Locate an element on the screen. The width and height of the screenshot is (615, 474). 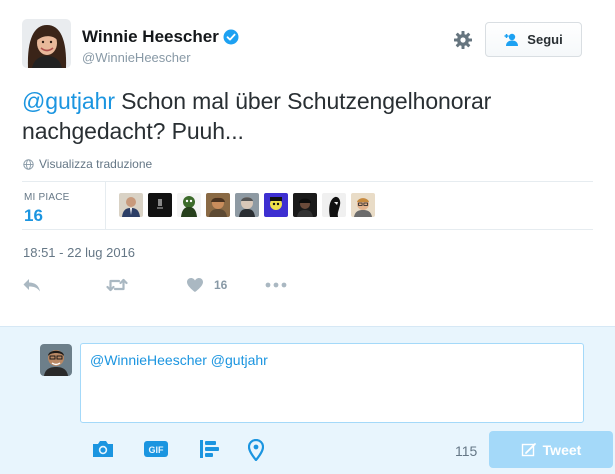
camera-icon is located at coordinates (103, 449).